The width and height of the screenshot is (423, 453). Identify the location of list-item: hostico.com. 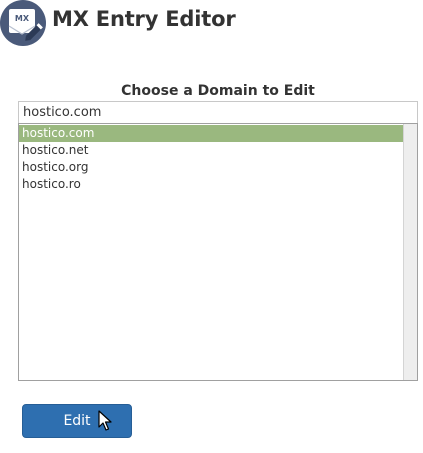
(211, 133).